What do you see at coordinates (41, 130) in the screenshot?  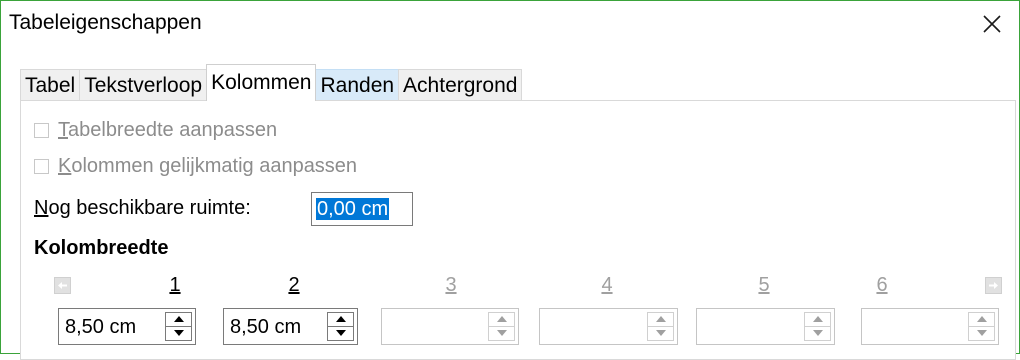 I see `adapt-table-width-checkbox` at bounding box center [41, 130].